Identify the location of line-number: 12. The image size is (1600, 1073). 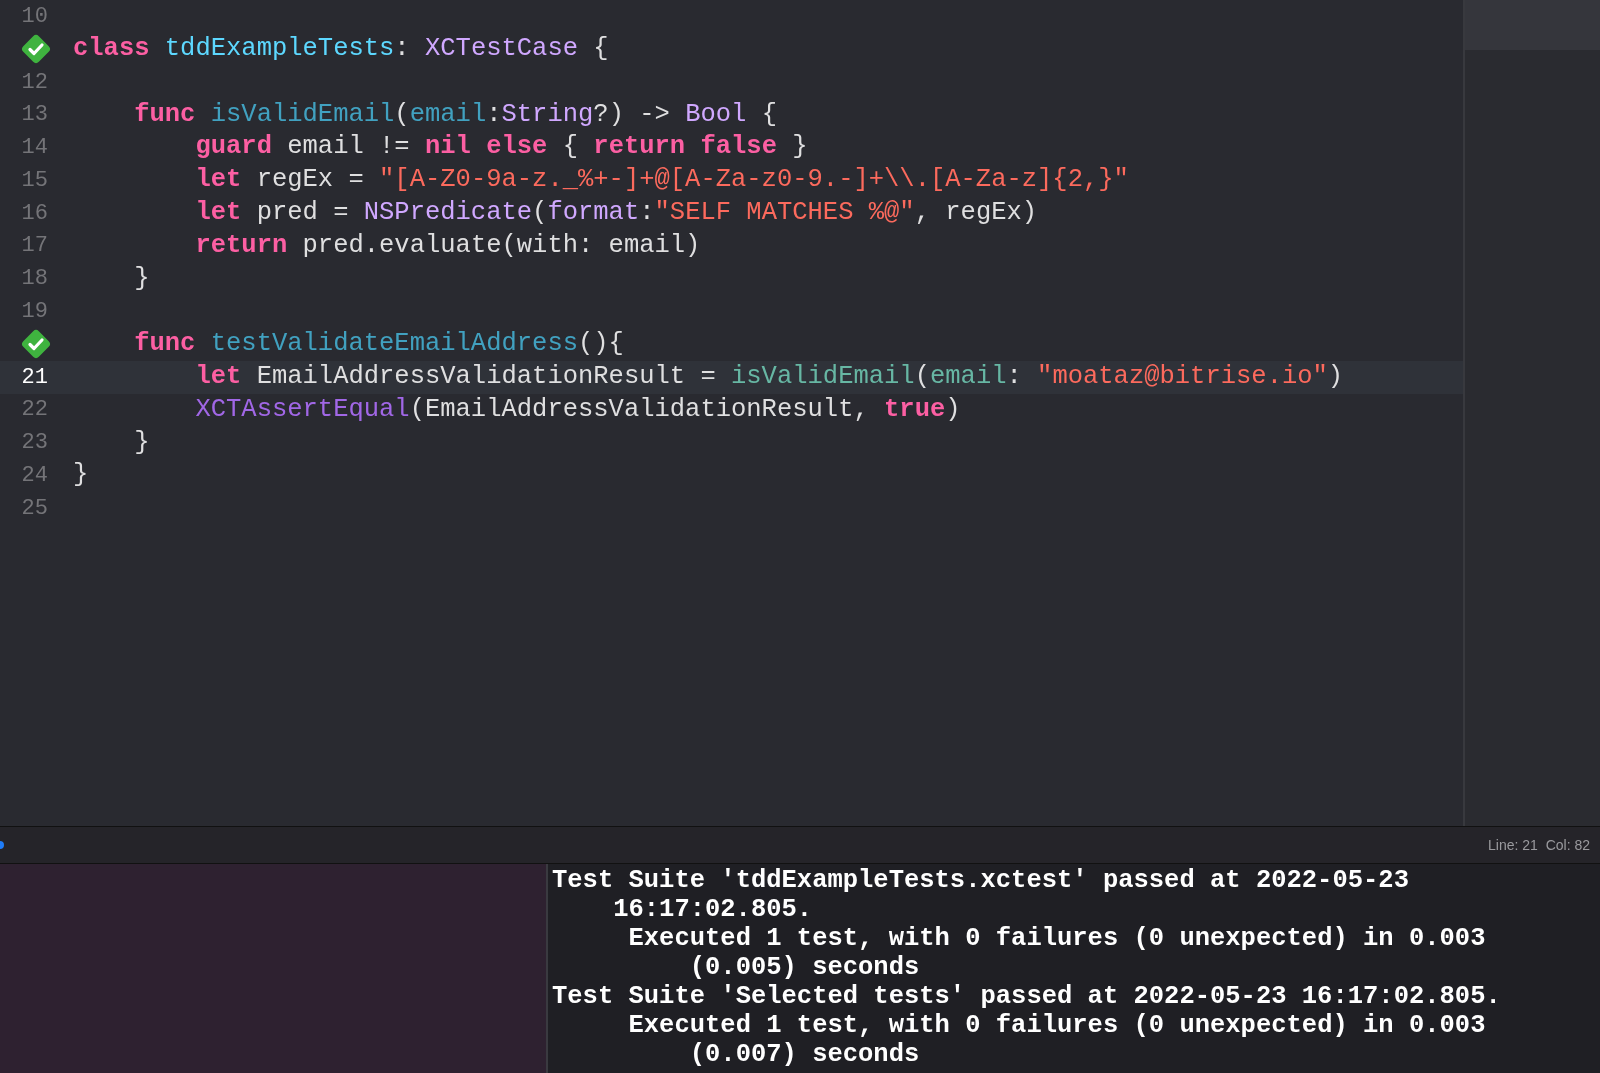
(34, 82).